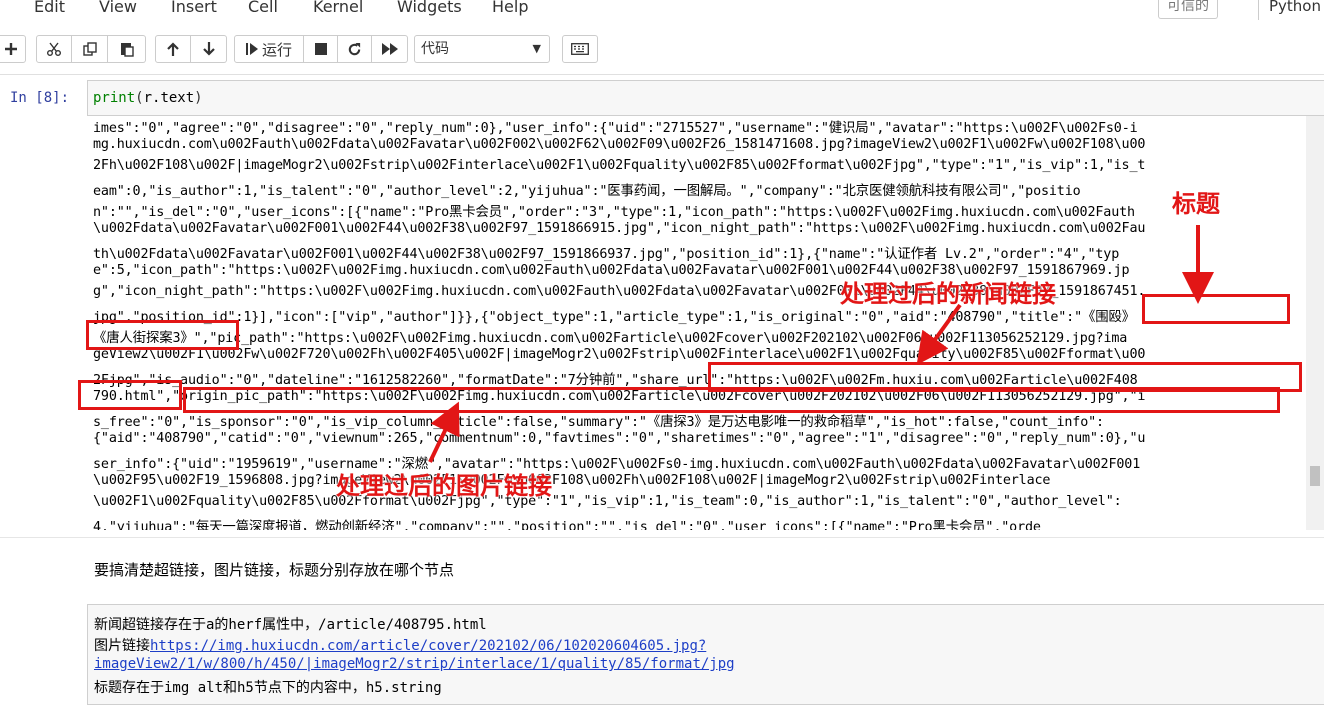 This screenshot has height=723, width=1324. I want to click on arrow-up-icon, so click(173, 49).